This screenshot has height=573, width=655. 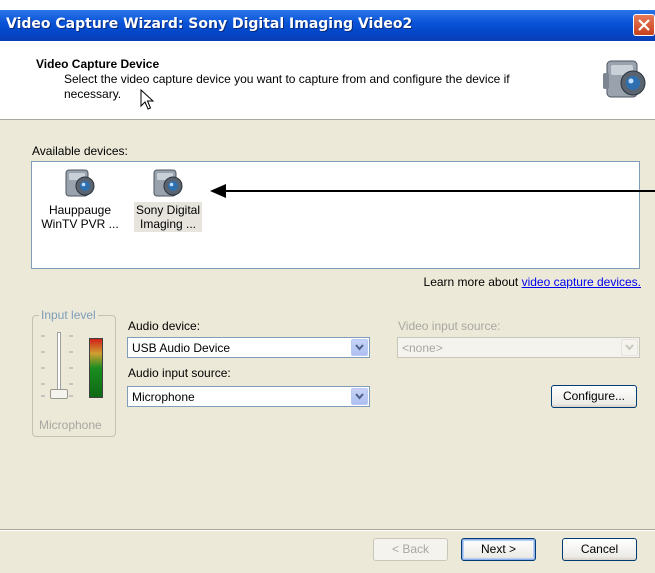 I want to click on next-button: Next >, so click(x=498, y=549).